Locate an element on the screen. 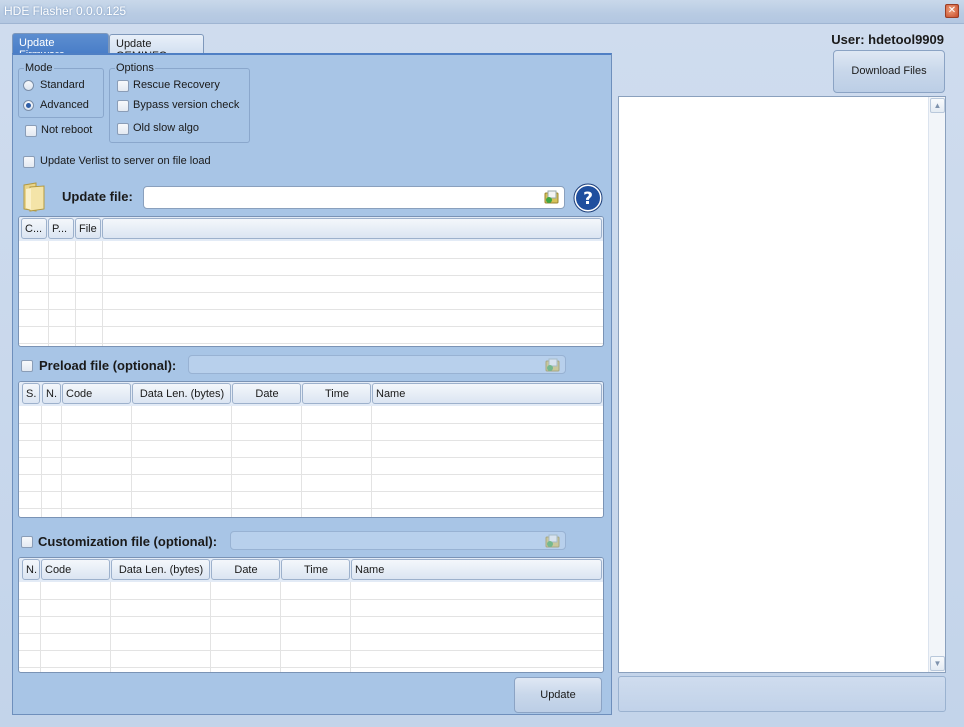  preload-checkbox is located at coordinates (27, 366).